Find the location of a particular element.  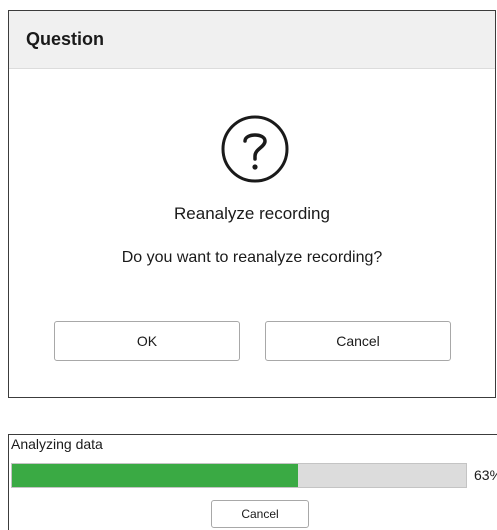

dialog-message: Do you want to reanalyze recording? is located at coordinates (252, 257).